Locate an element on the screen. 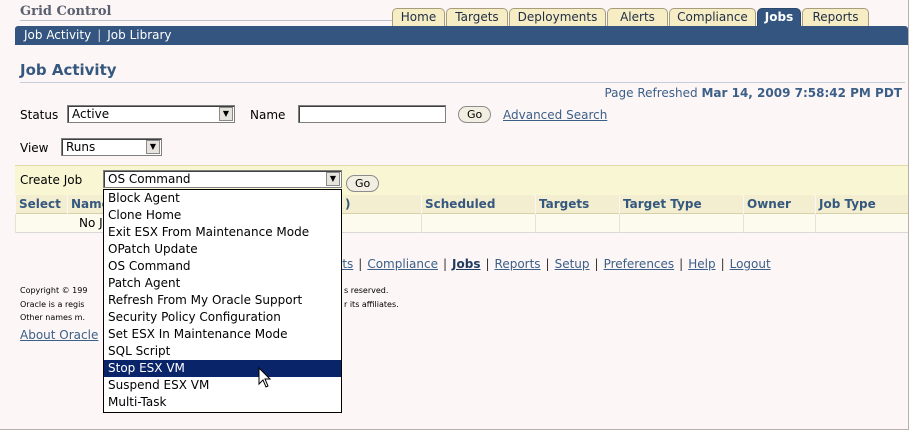 Image resolution: width=916 pixels, height=446 pixels. copyright-line: Copyright © 199 is located at coordinates (54, 290).